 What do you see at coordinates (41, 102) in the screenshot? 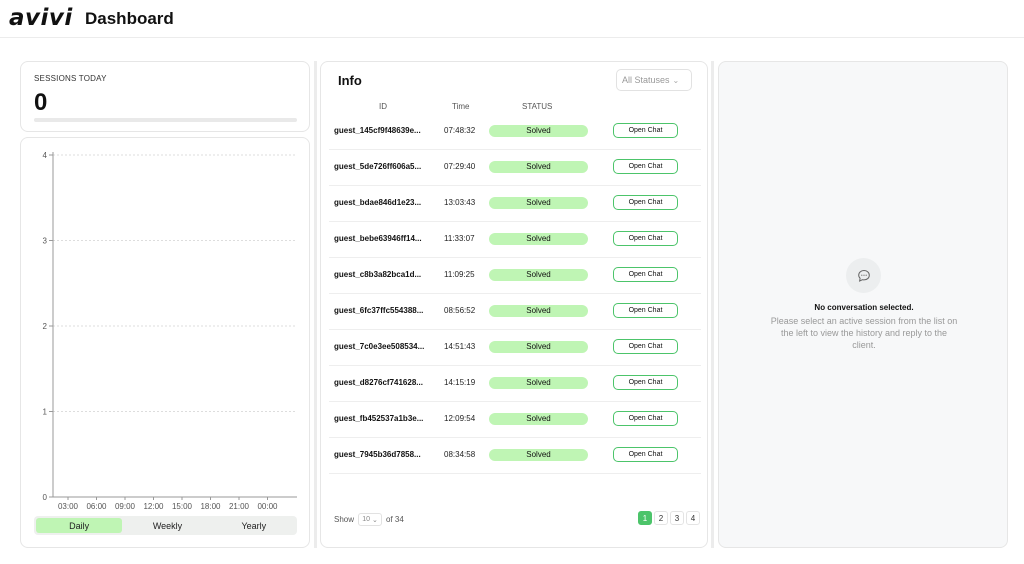
I see `sessions-count: 0` at bounding box center [41, 102].